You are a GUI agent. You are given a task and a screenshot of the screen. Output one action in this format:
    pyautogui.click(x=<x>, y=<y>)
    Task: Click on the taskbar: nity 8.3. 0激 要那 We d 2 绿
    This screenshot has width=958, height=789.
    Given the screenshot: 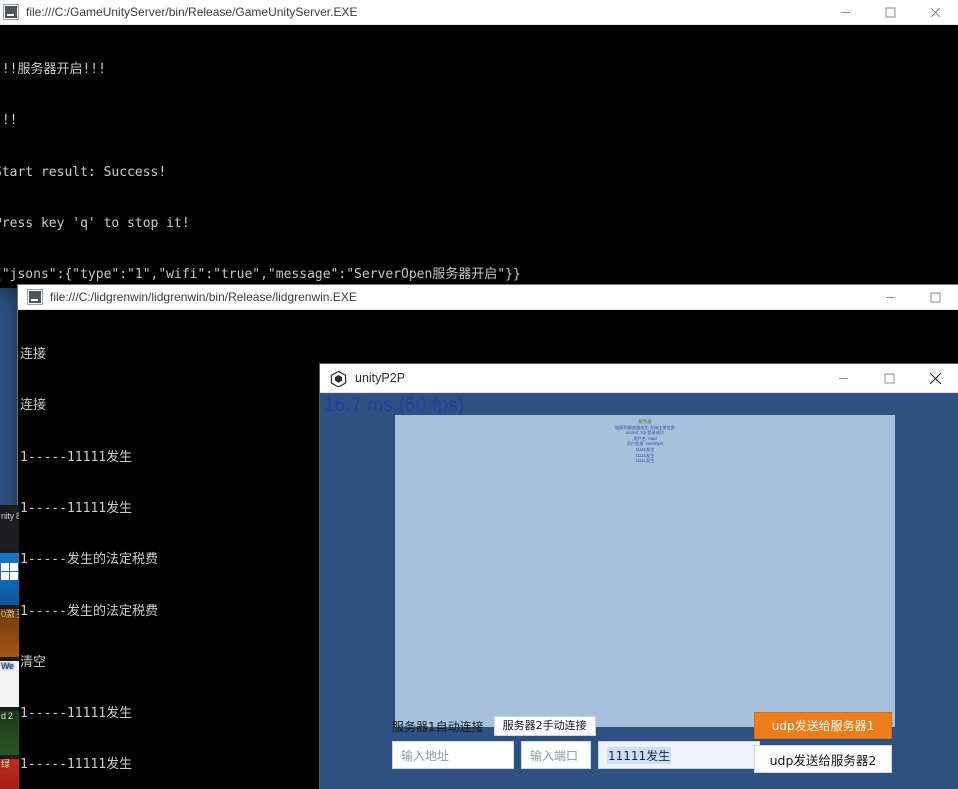 What is the action you would take?
    pyautogui.click(x=9, y=647)
    